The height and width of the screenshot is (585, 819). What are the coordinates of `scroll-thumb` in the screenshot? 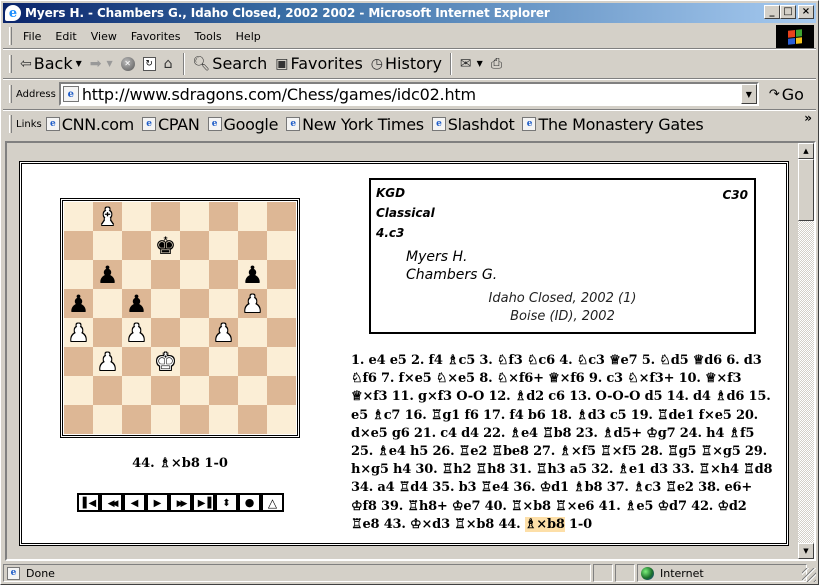 It's located at (806, 190).